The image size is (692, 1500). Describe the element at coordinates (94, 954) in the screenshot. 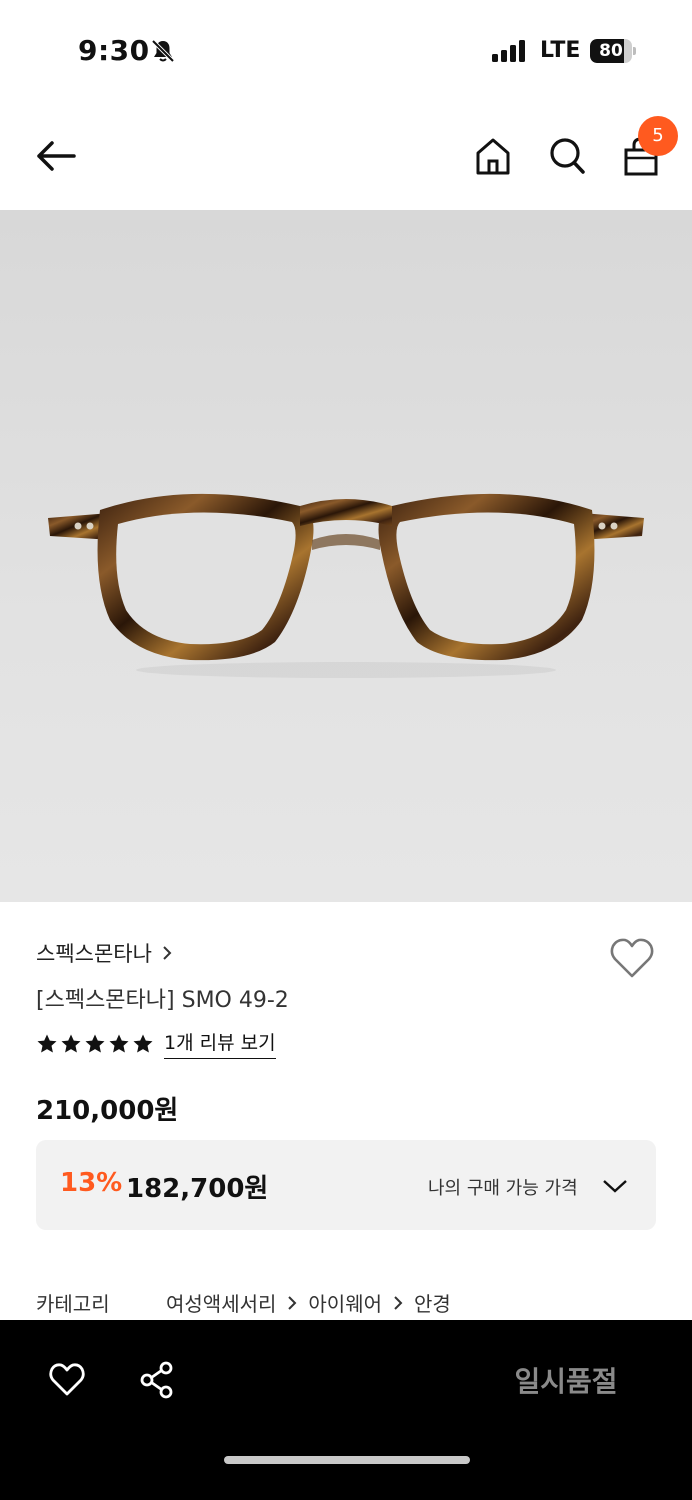

I see `brand-name: 스펙스몬타나` at that location.